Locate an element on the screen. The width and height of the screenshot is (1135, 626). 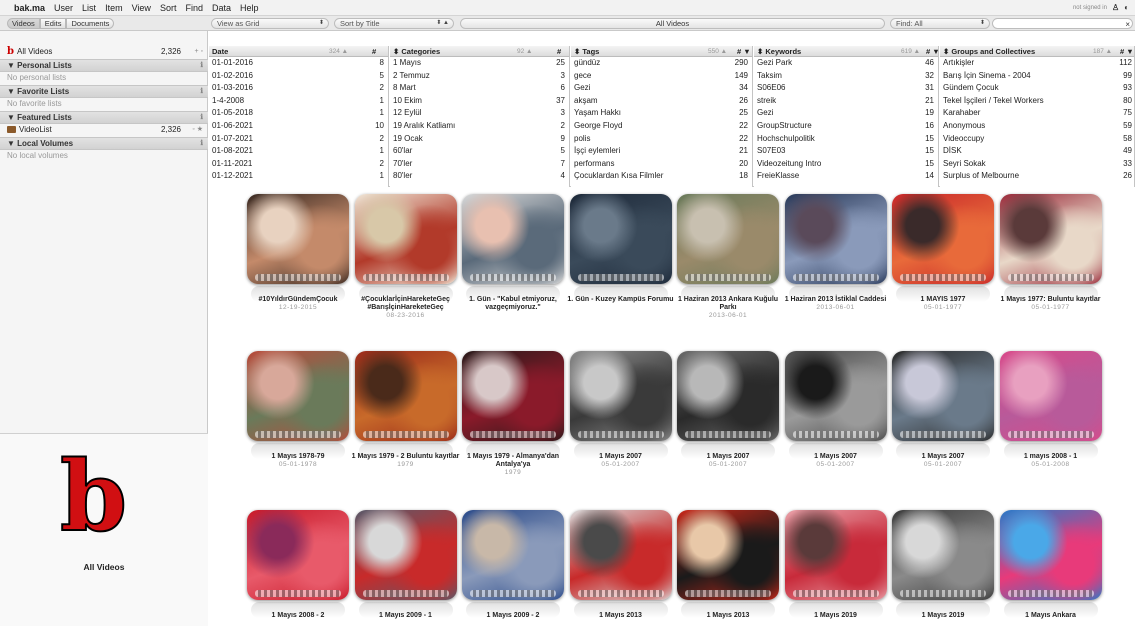
favorite-star-icon: ◦ ★ is located at coordinates (197, 130).